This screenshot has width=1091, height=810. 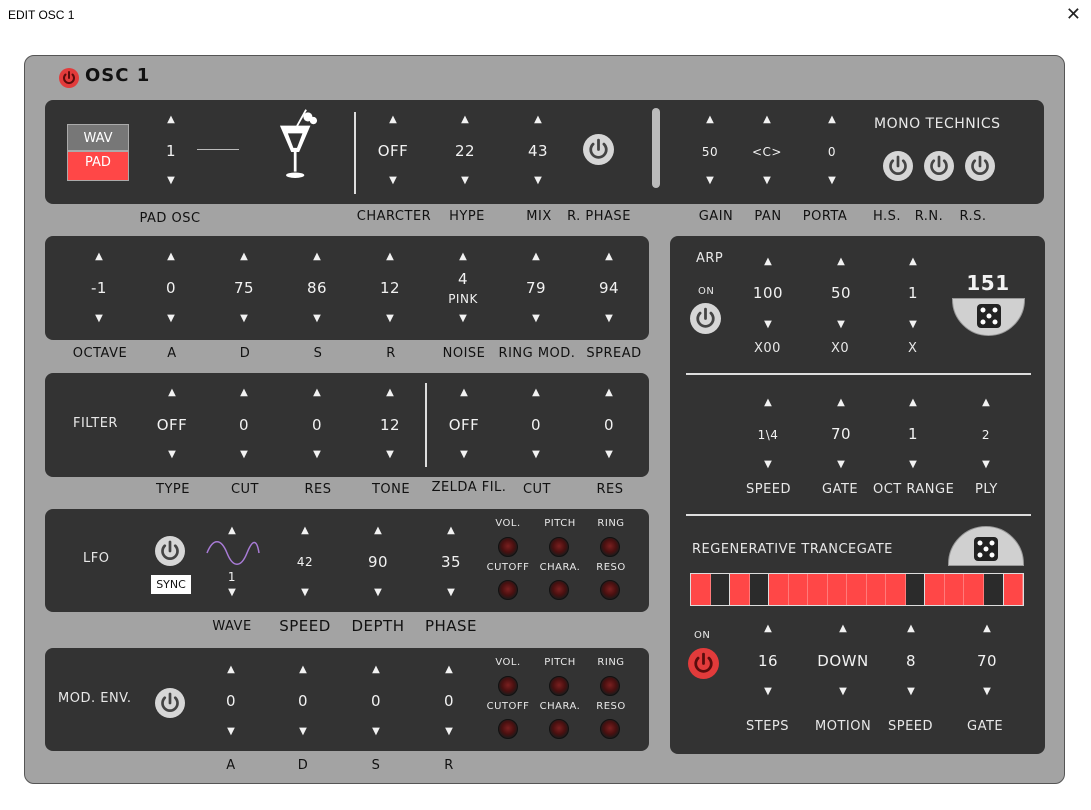 I want to click on hs-power-button, so click(x=898, y=166).